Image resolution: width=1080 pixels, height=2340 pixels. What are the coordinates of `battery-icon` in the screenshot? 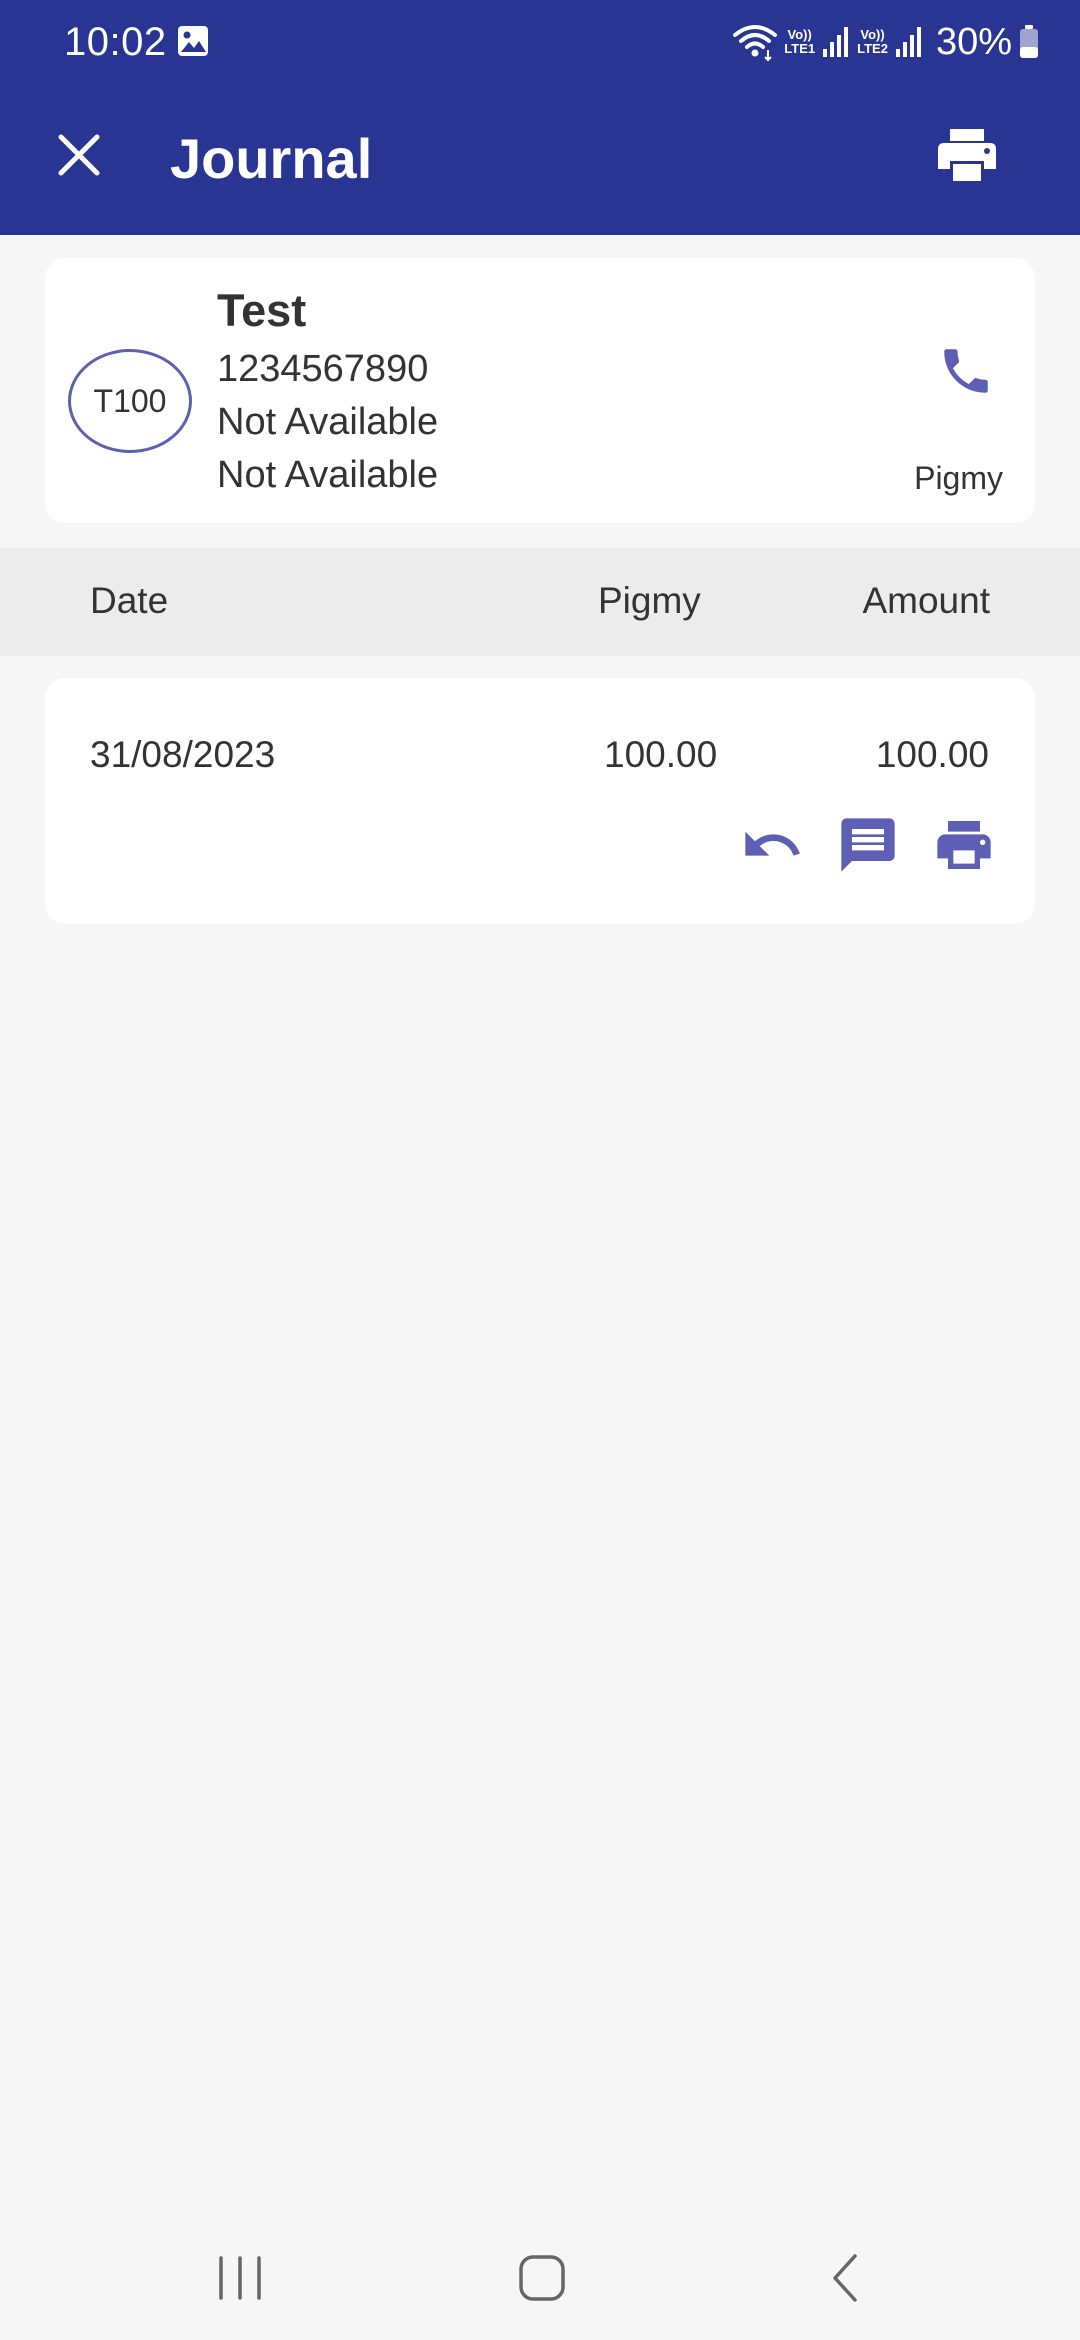 It's located at (1029, 42).